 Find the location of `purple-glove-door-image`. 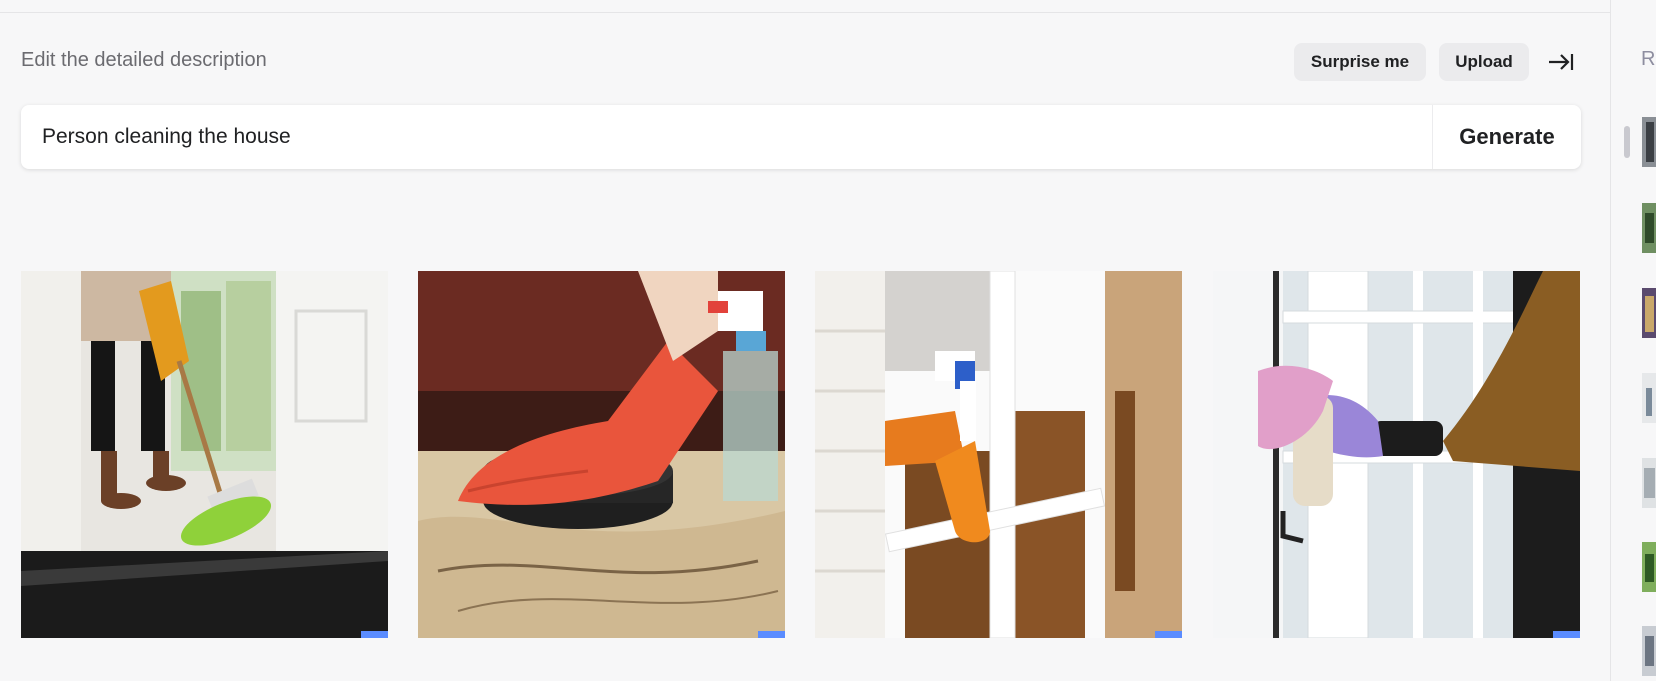

purple-glove-door-image is located at coordinates (1396, 454).